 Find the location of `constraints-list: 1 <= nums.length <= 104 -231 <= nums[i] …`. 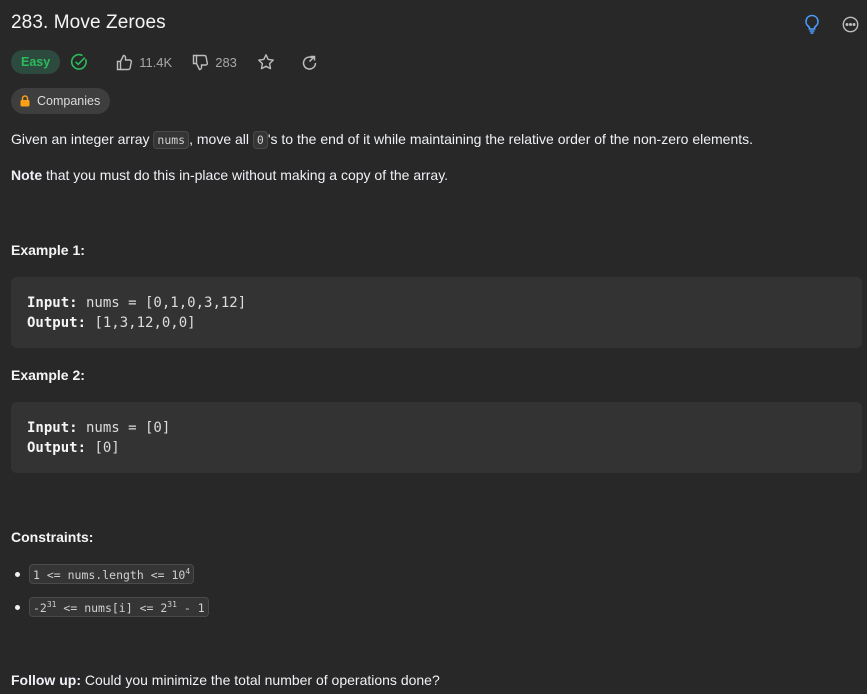

constraints-list: 1 <= nums.length <= 104 -231 <= nums[i] … is located at coordinates (110, 596).